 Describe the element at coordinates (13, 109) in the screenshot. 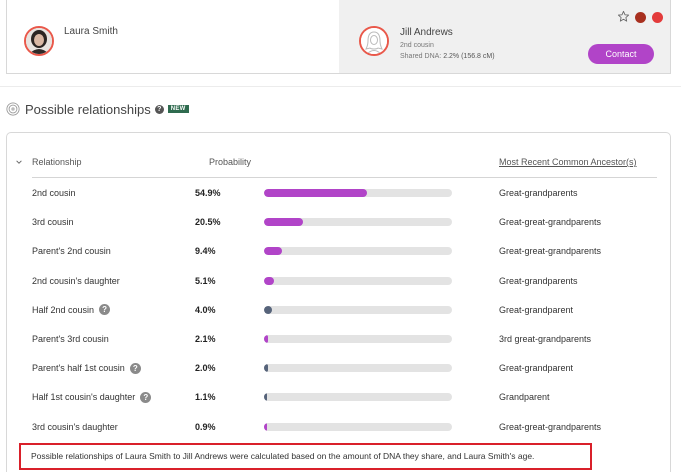

I see `target-icon` at that location.